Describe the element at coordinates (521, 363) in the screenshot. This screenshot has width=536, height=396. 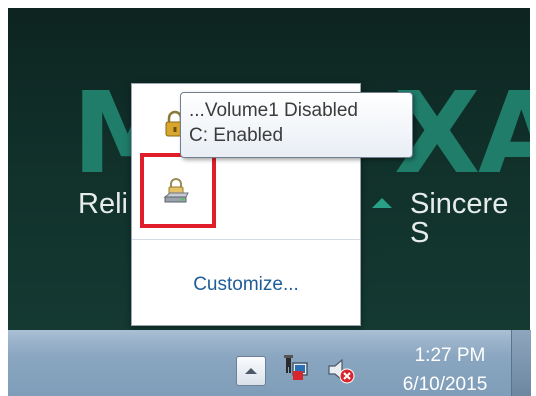
I see `show-desktop-button` at that location.